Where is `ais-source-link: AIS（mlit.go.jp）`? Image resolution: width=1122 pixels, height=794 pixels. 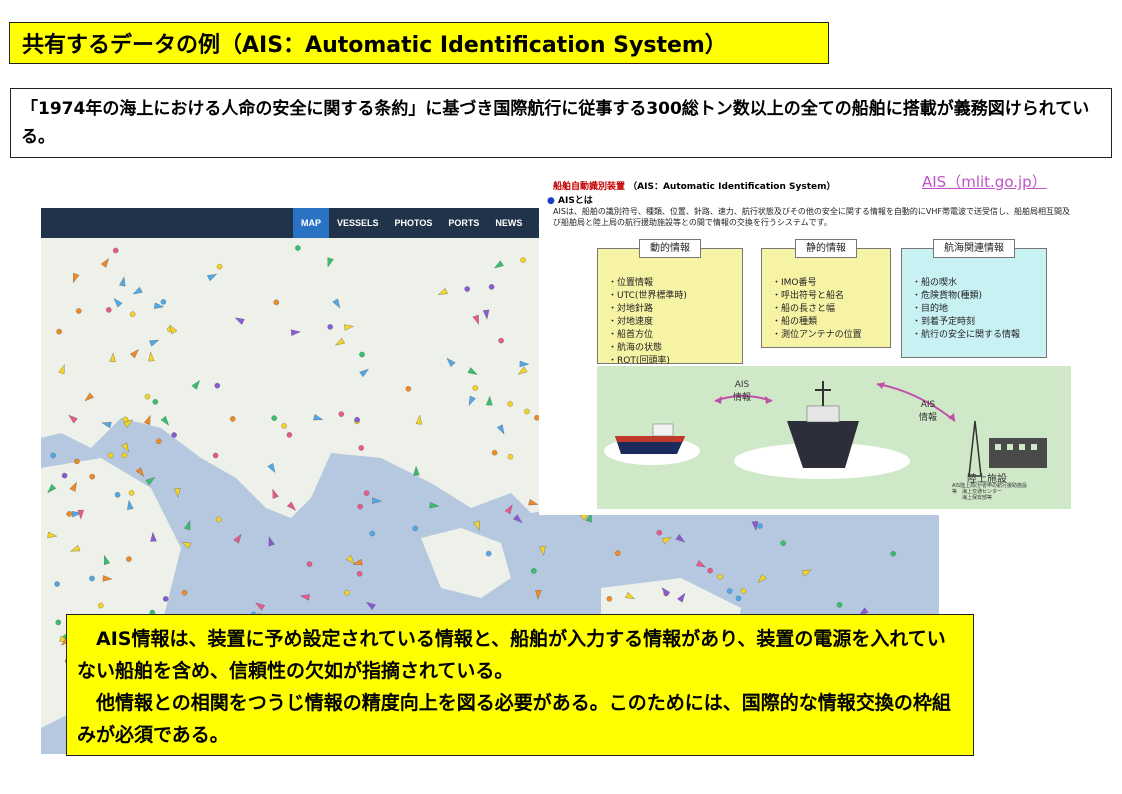 ais-source-link: AIS（mlit.go.jp） is located at coordinates (984, 181).